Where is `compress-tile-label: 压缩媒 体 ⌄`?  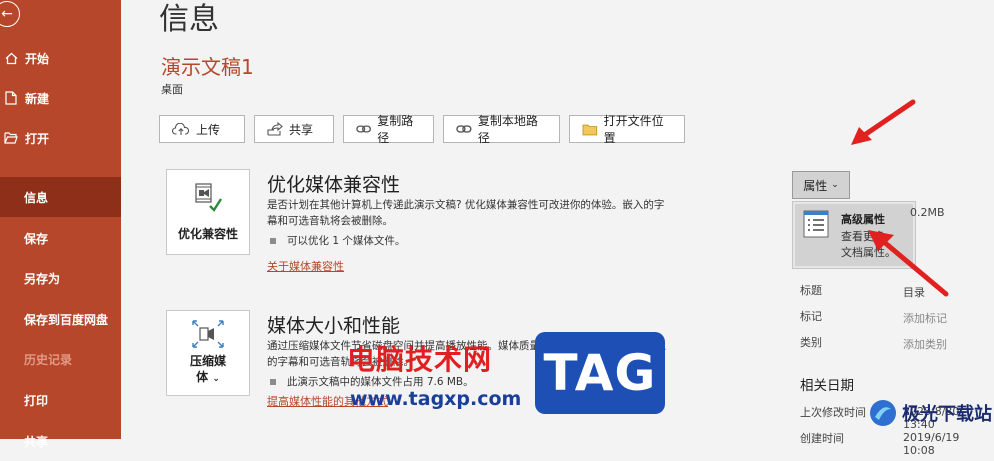 compress-tile-label: 压缩媒 体 ⌄ is located at coordinates (208, 370).